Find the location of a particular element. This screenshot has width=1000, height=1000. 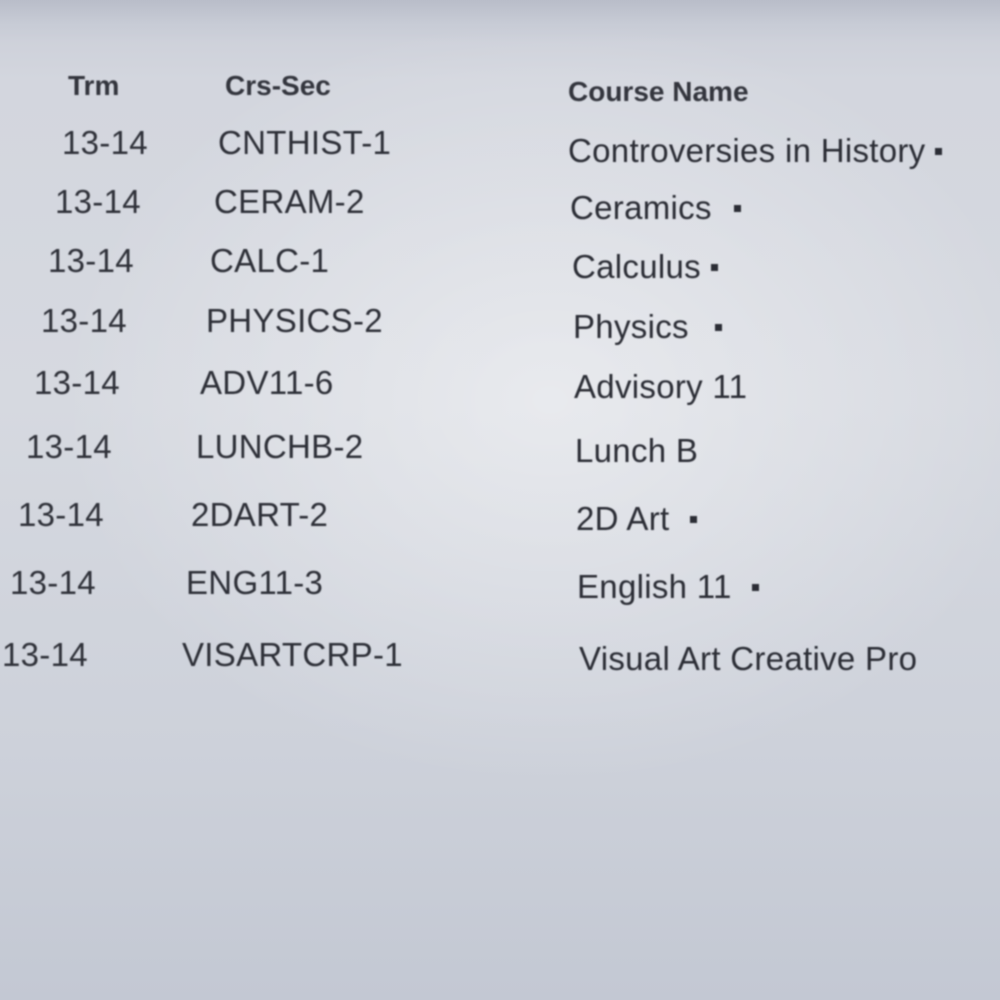

course-name-text: Ceramics is located at coordinates (641, 207).